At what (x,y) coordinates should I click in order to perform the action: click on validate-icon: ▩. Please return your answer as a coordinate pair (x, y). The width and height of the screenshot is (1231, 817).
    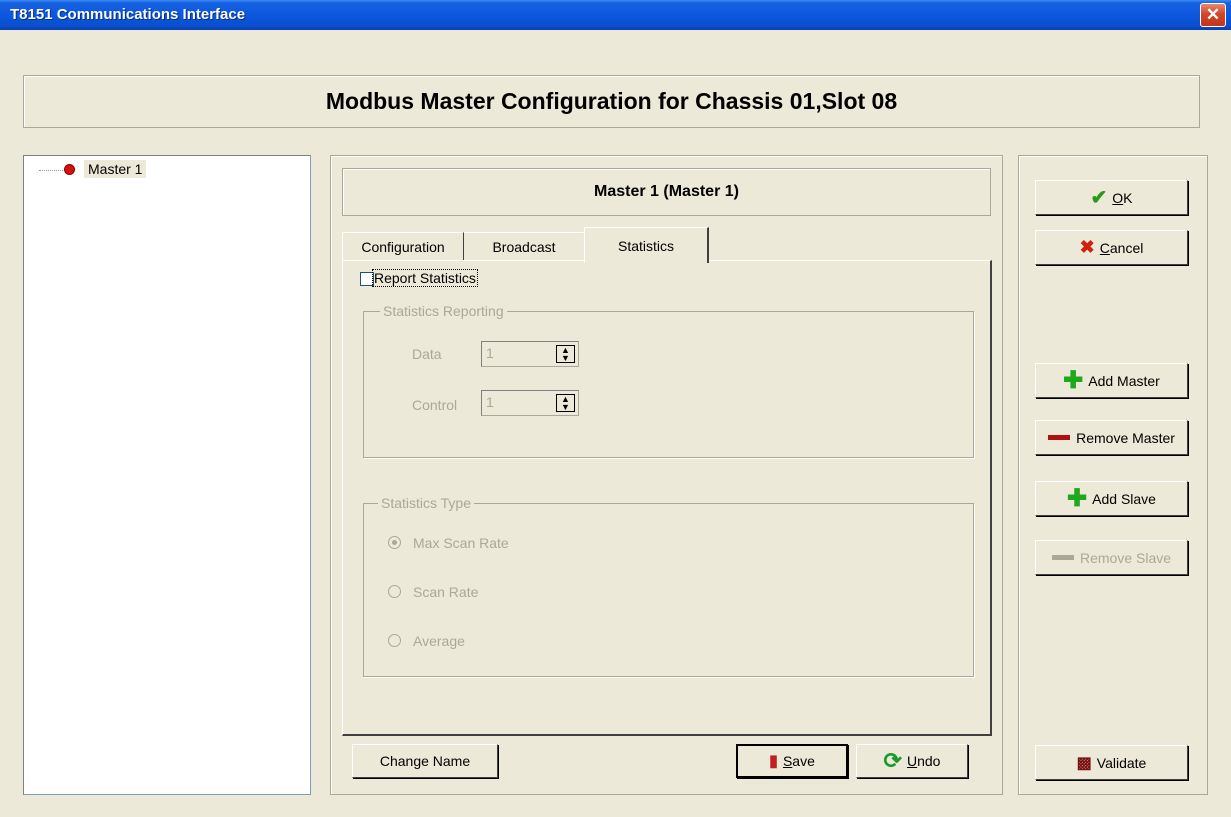
    Looking at the image, I should click on (1084, 763).